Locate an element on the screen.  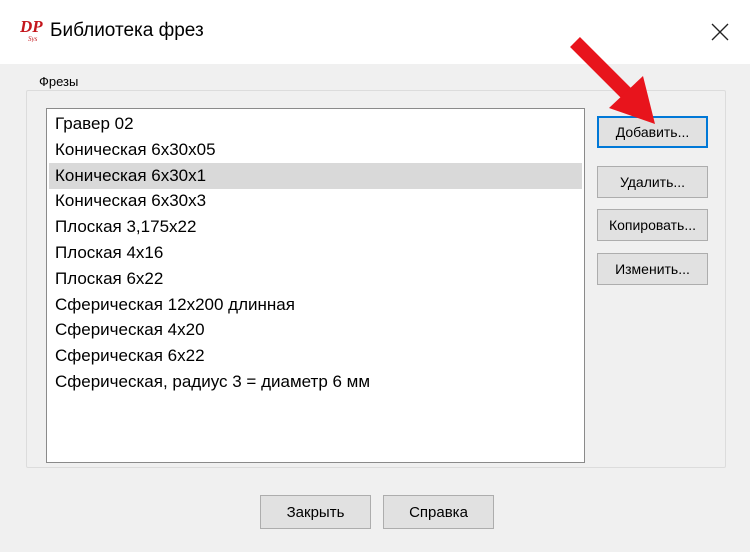
list-item: Гравер 02 is located at coordinates (315, 124).